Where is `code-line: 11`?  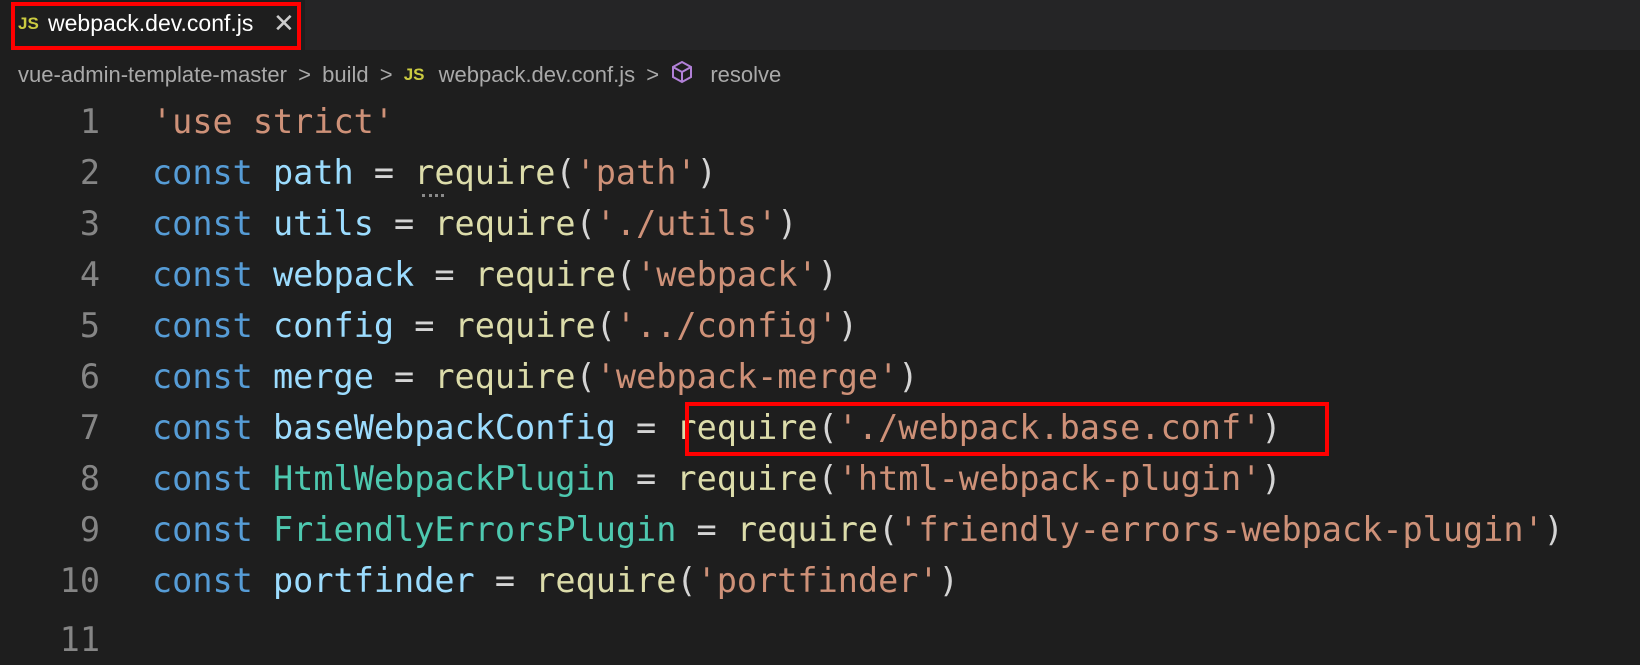
code-line: 11 is located at coordinates (820, 632).